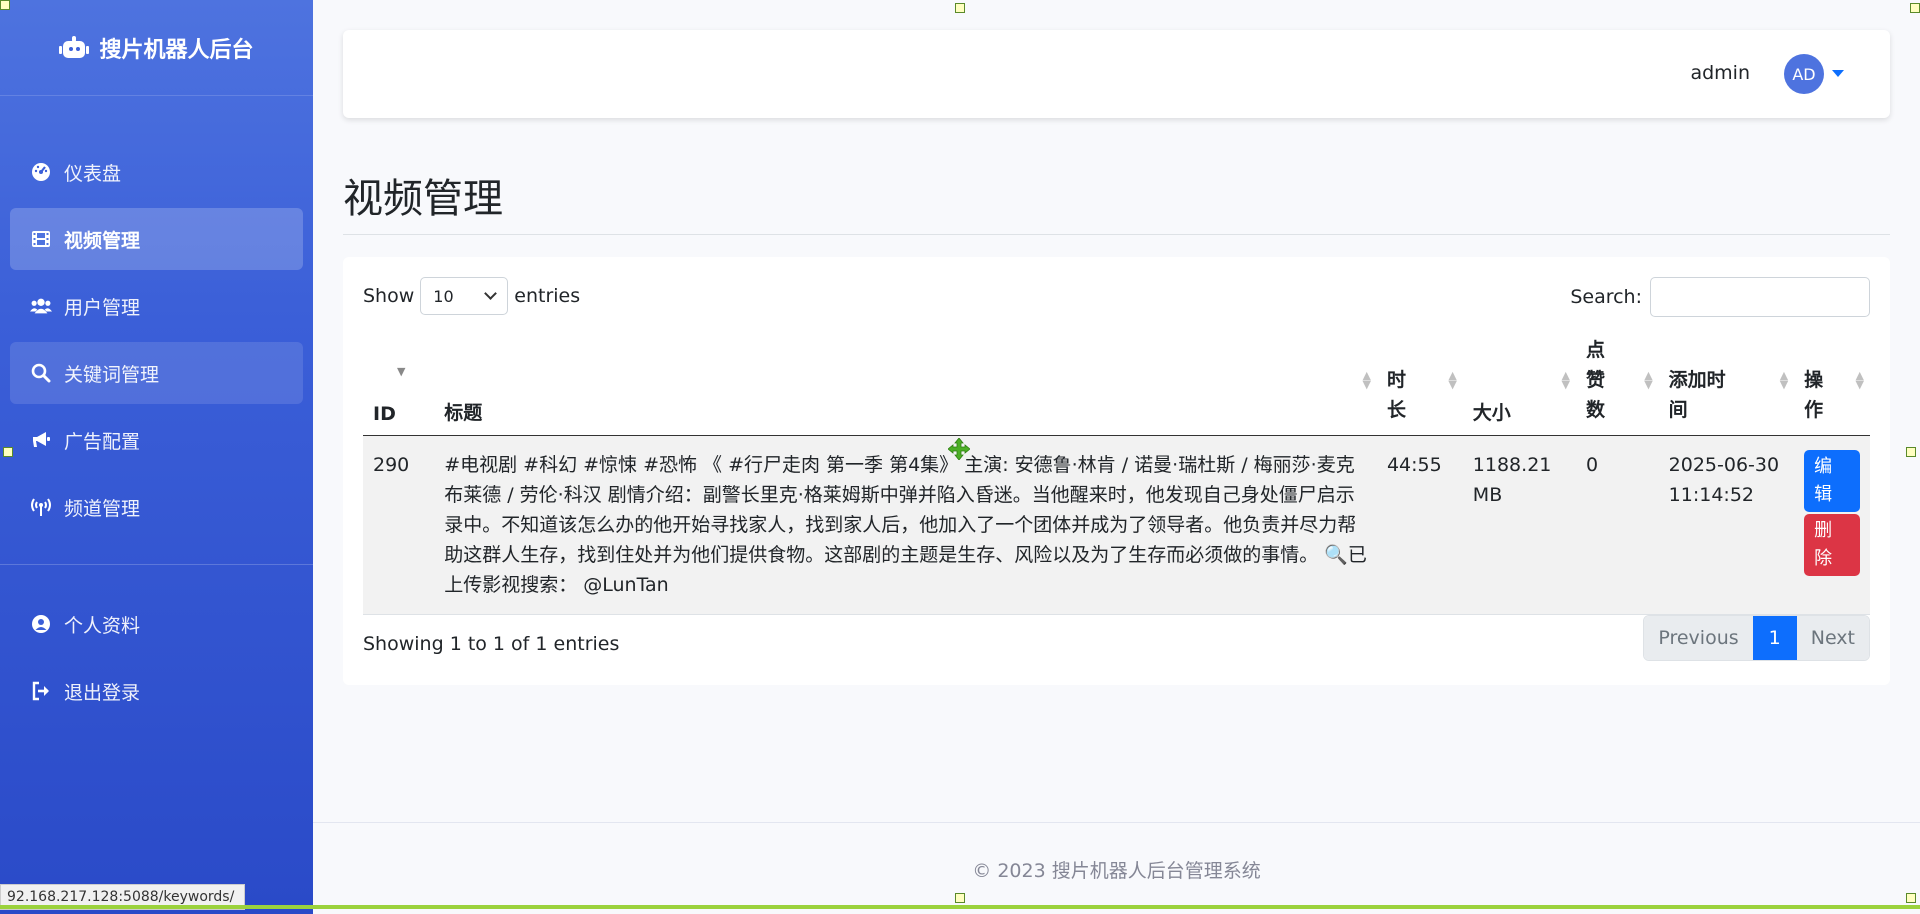 The image size is (1920, 914). I want to click on cell-added: 2025-06-30 11:14:52, so click(1726, 525).